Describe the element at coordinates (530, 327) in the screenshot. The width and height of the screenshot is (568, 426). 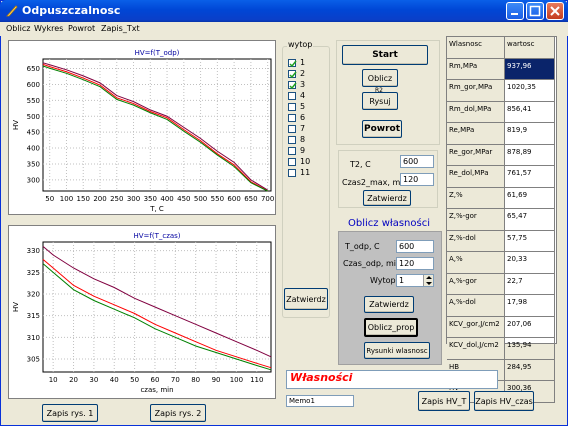
I see `table-cell-value: 207,06` at that location.